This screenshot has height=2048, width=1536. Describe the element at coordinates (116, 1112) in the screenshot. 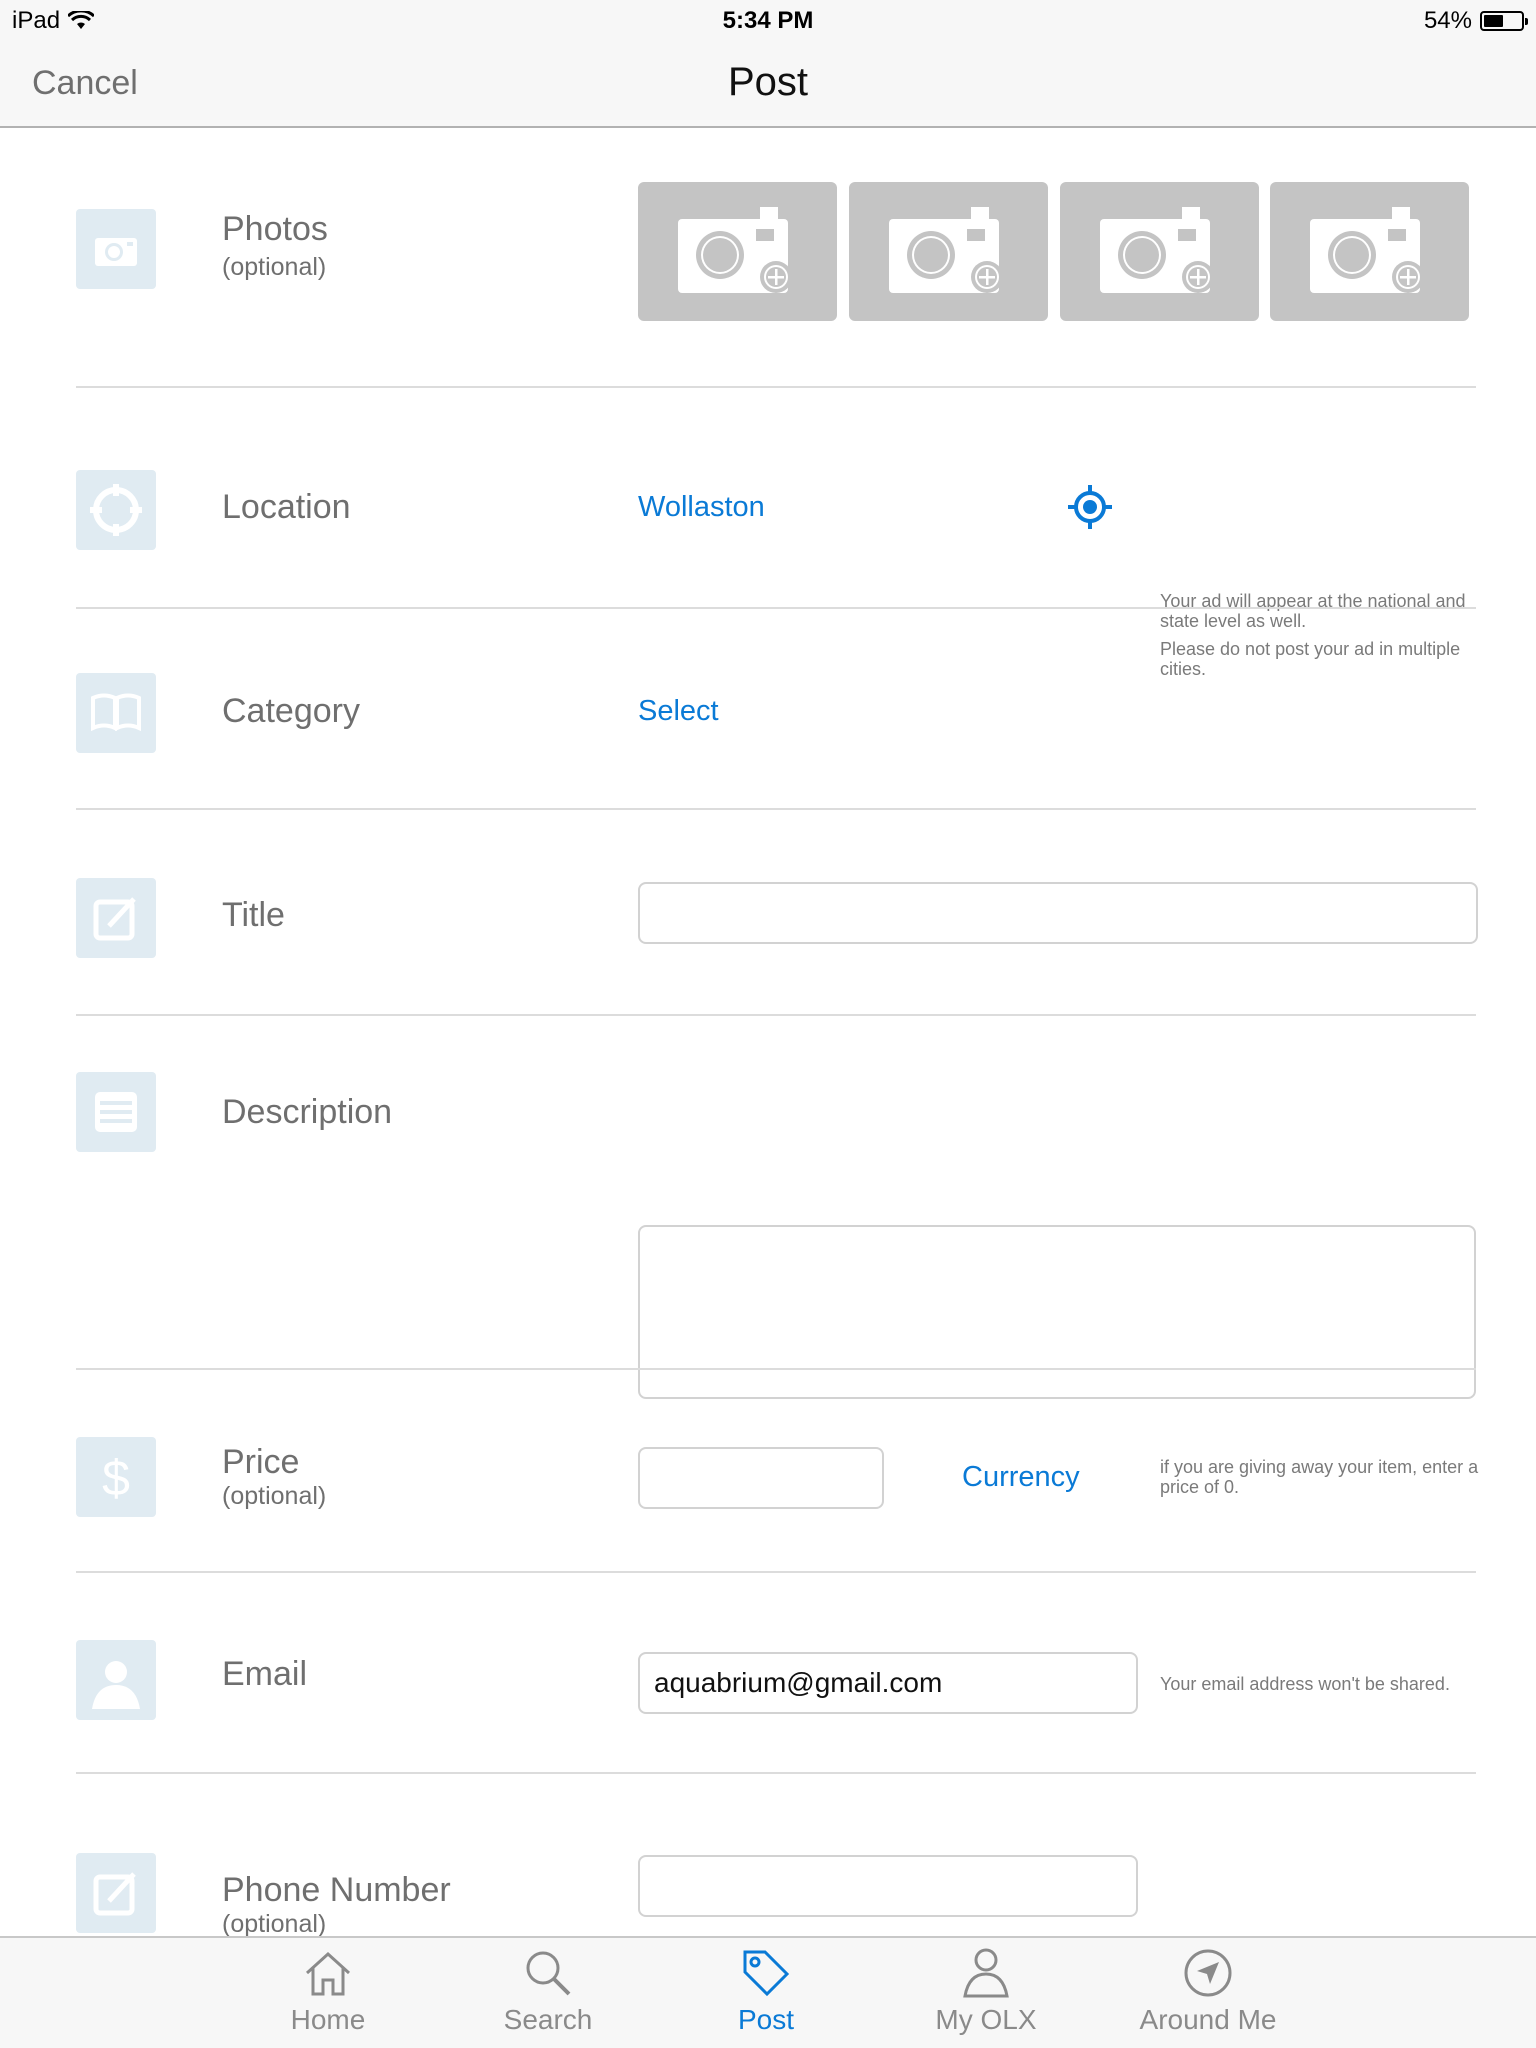

I see `text-lines-icon` at that location.